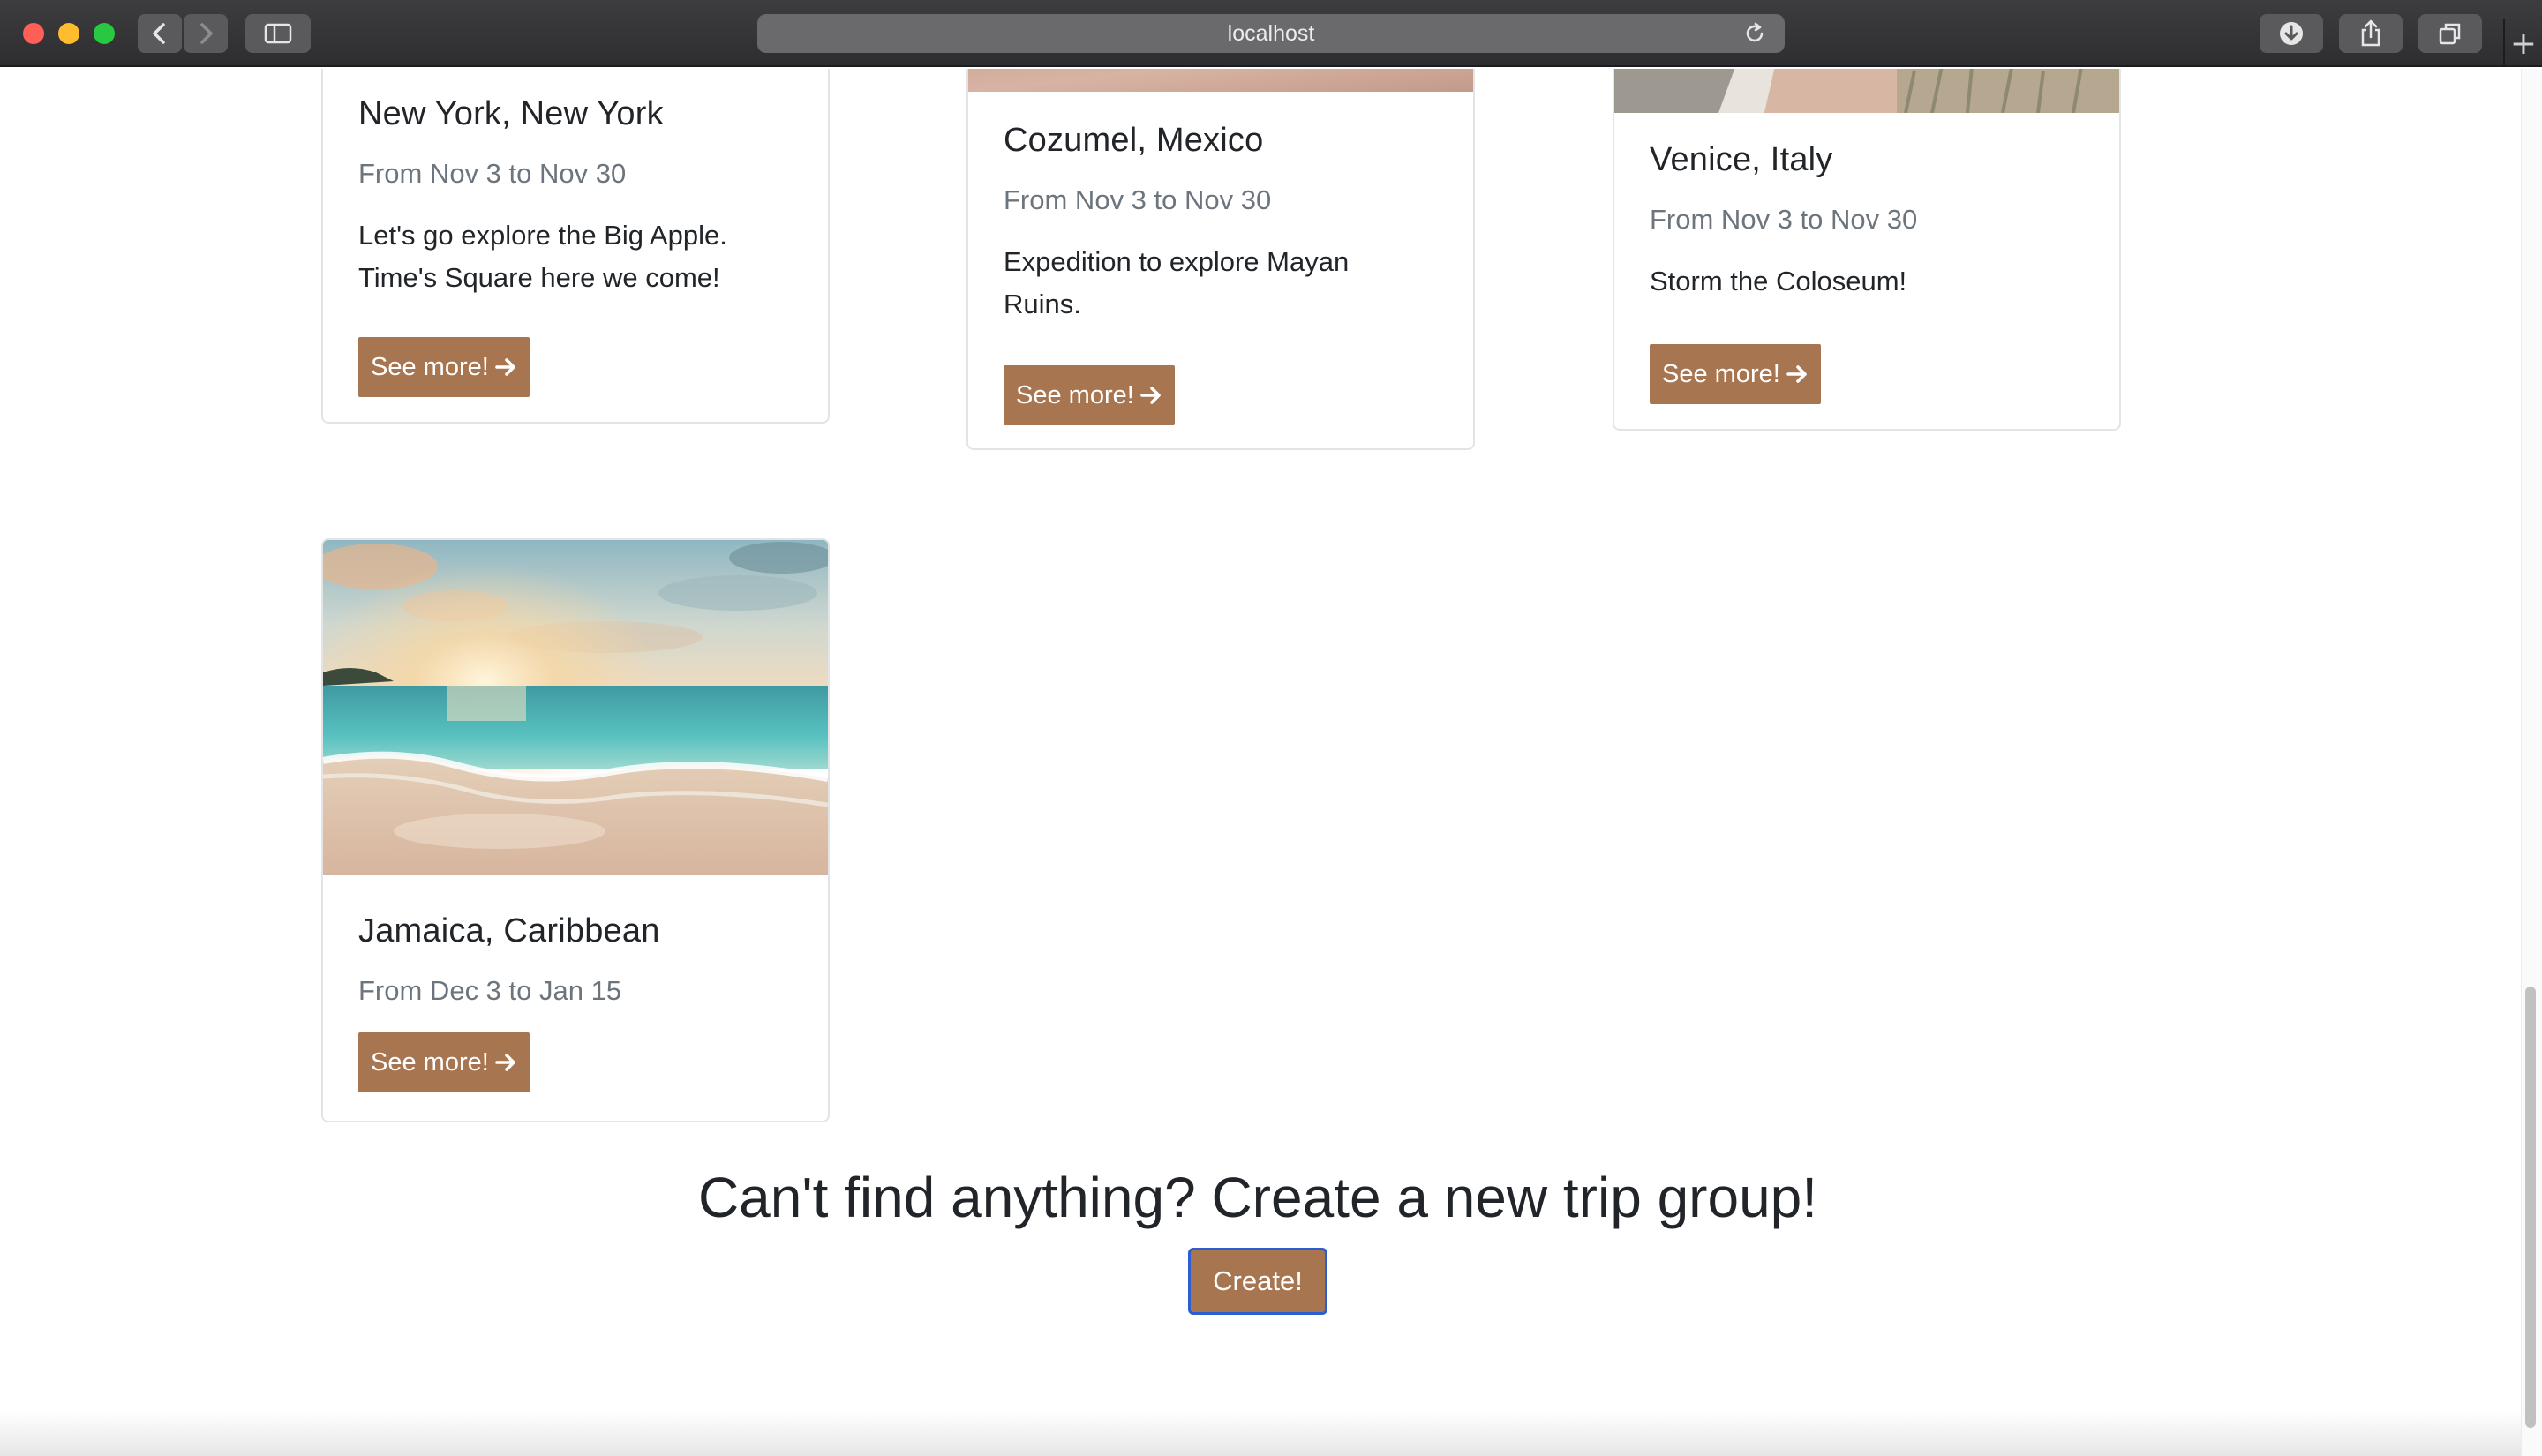 This screenshot has height=1456, width=2542. I want to click on chevron-left-icon, so click(159, 33).